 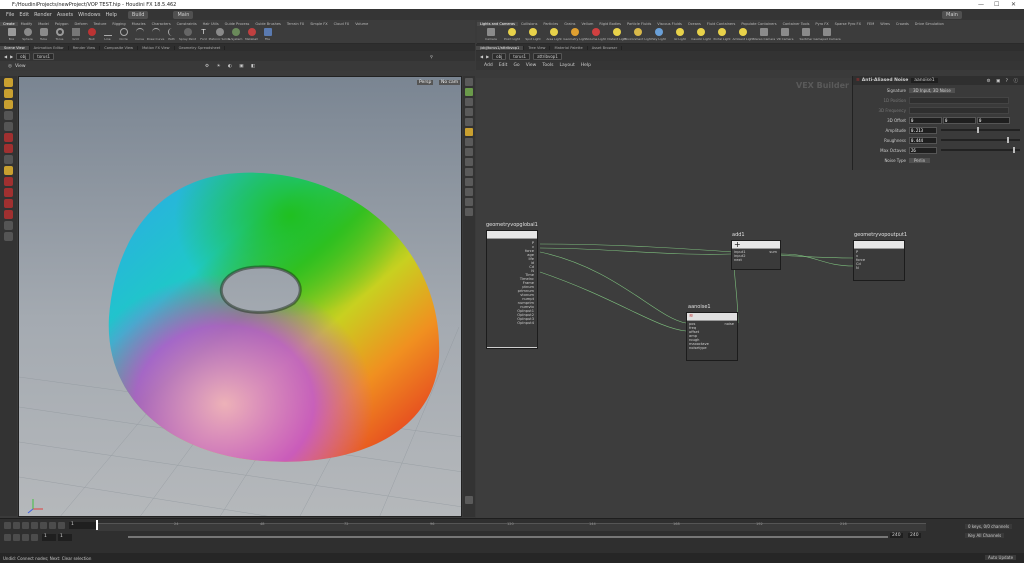 I want to click on persp-menu: Persp, so click(x=425, y=82).